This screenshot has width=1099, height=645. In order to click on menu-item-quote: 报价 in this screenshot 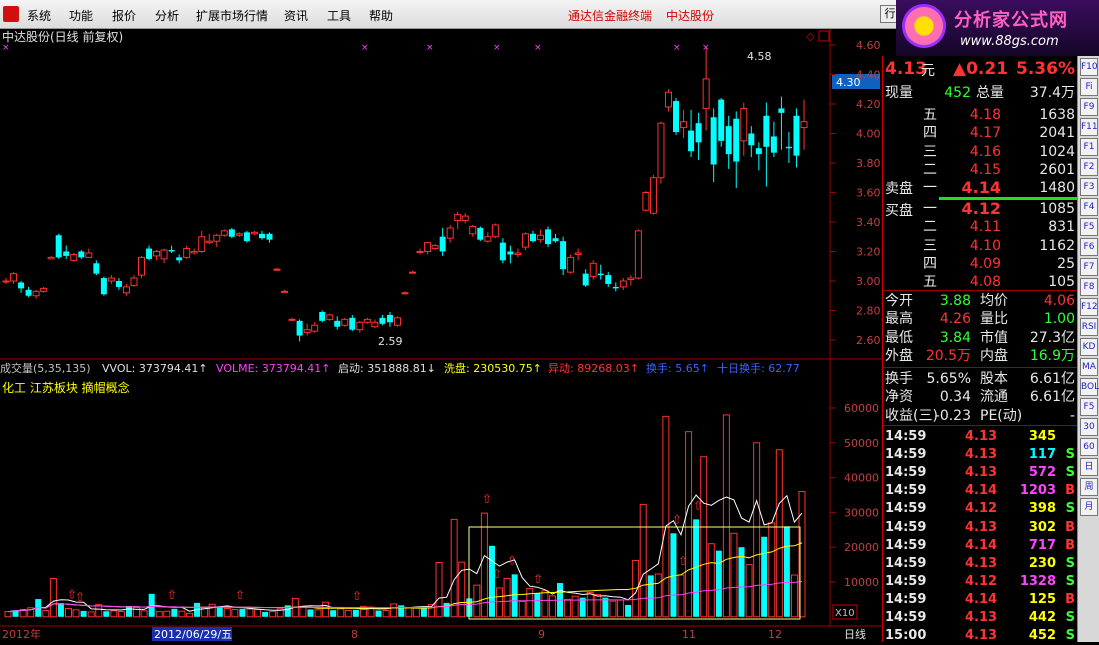, I will do `click(124, 15)`.